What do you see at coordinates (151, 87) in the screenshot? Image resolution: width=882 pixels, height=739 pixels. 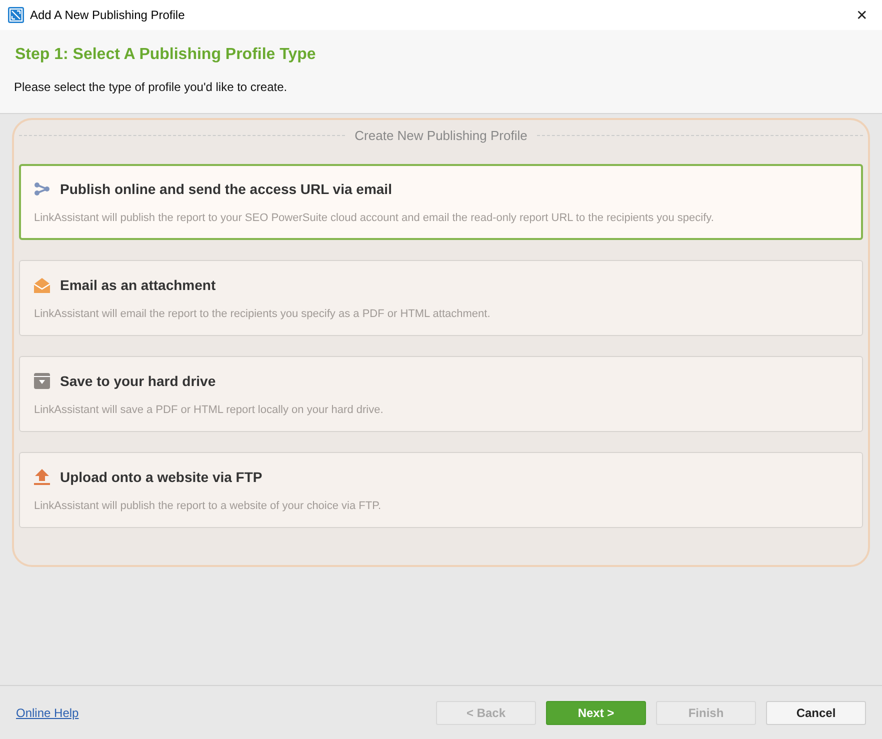 I see `step-instructions: Please select the type of profile you'd like to create.` at bounding box center [151, 87].